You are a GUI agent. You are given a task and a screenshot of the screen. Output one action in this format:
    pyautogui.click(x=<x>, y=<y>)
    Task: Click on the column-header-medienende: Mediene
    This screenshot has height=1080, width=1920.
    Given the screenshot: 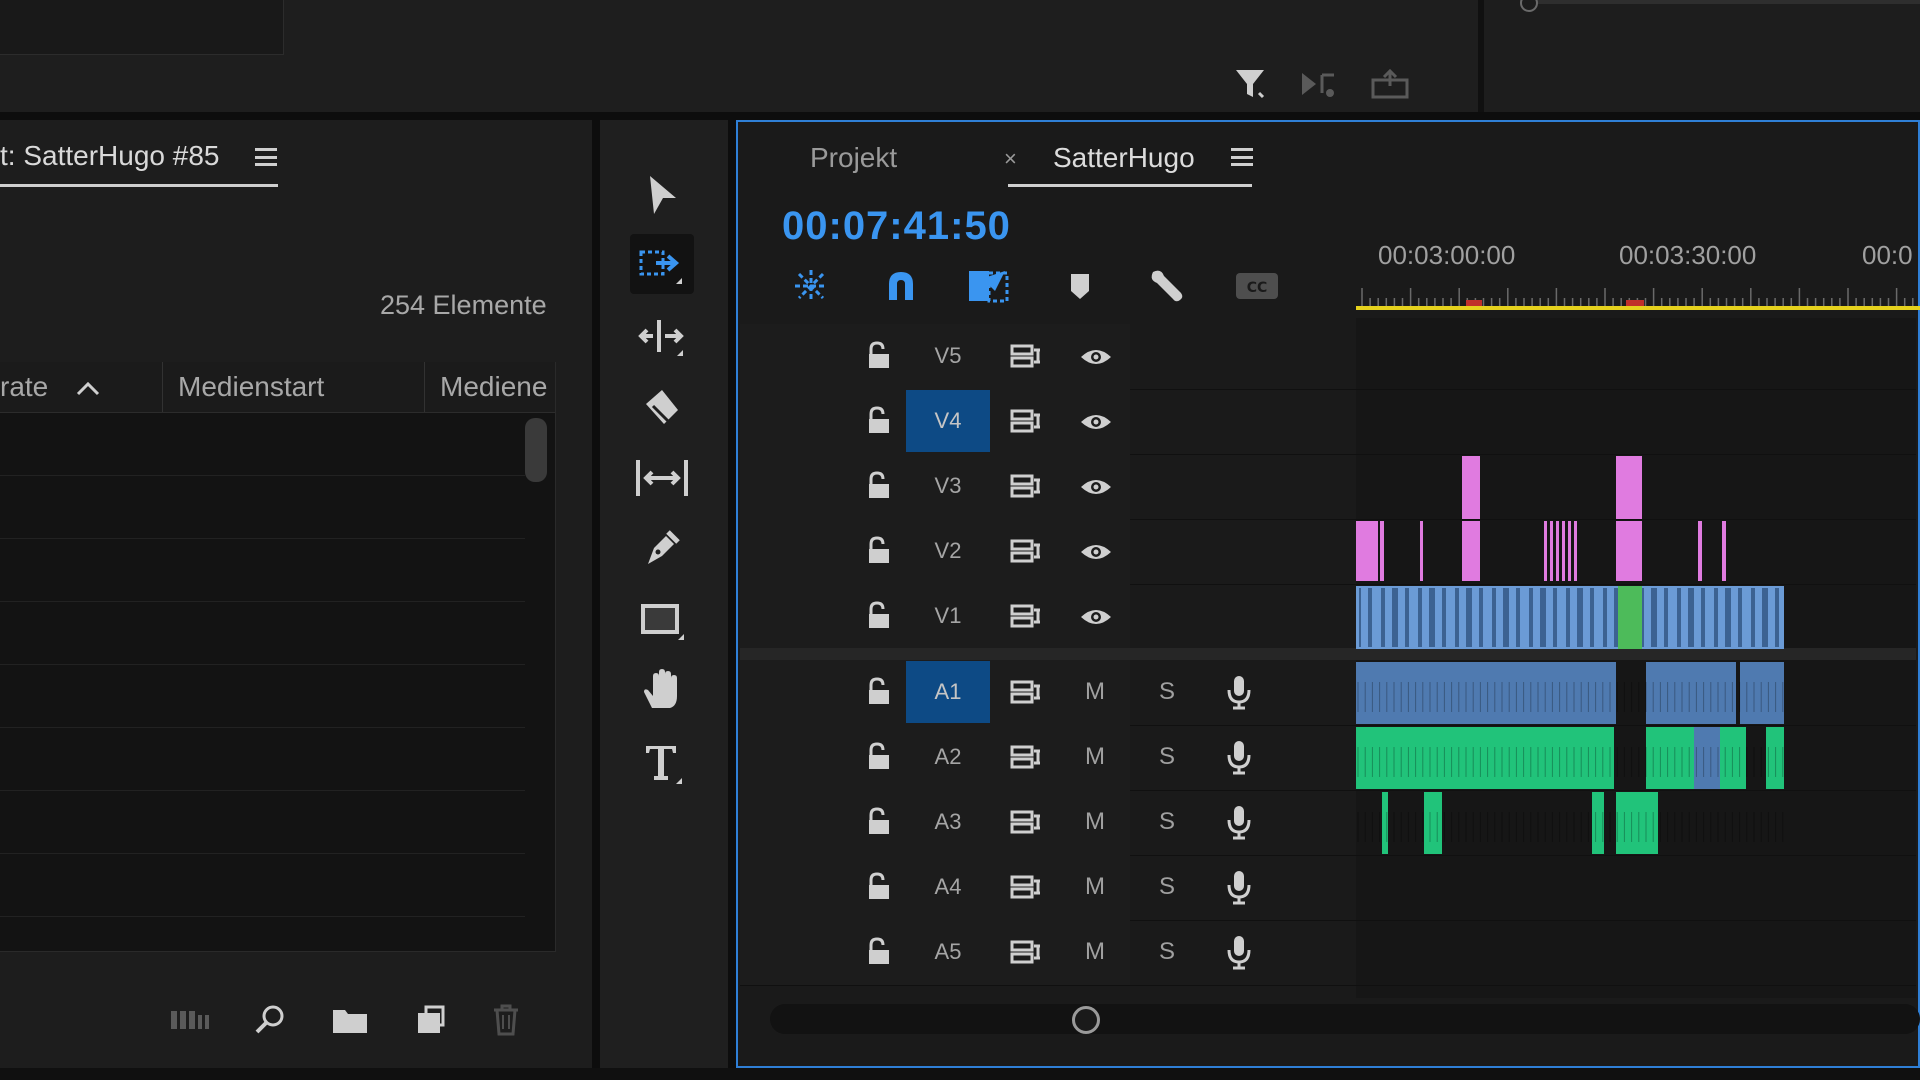 What is the action you would take?
    pyautogui.click(x=497, y=387)
    